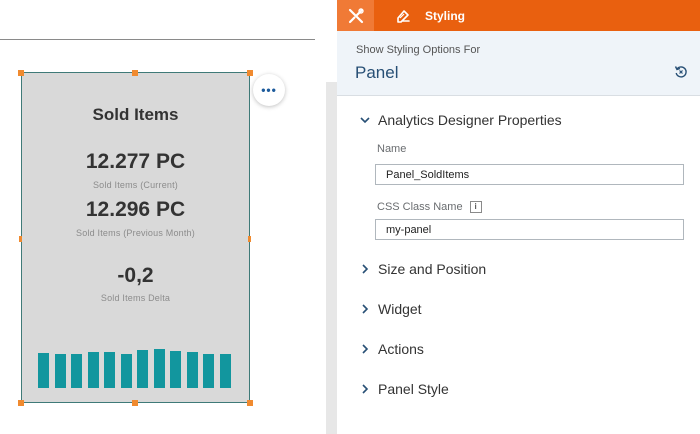 Image resolution: width=700 pixels, height=434 pixels. Describe the element at coordinates (20, 239) in the screenshot. I see `resize-handle-left` at that location.